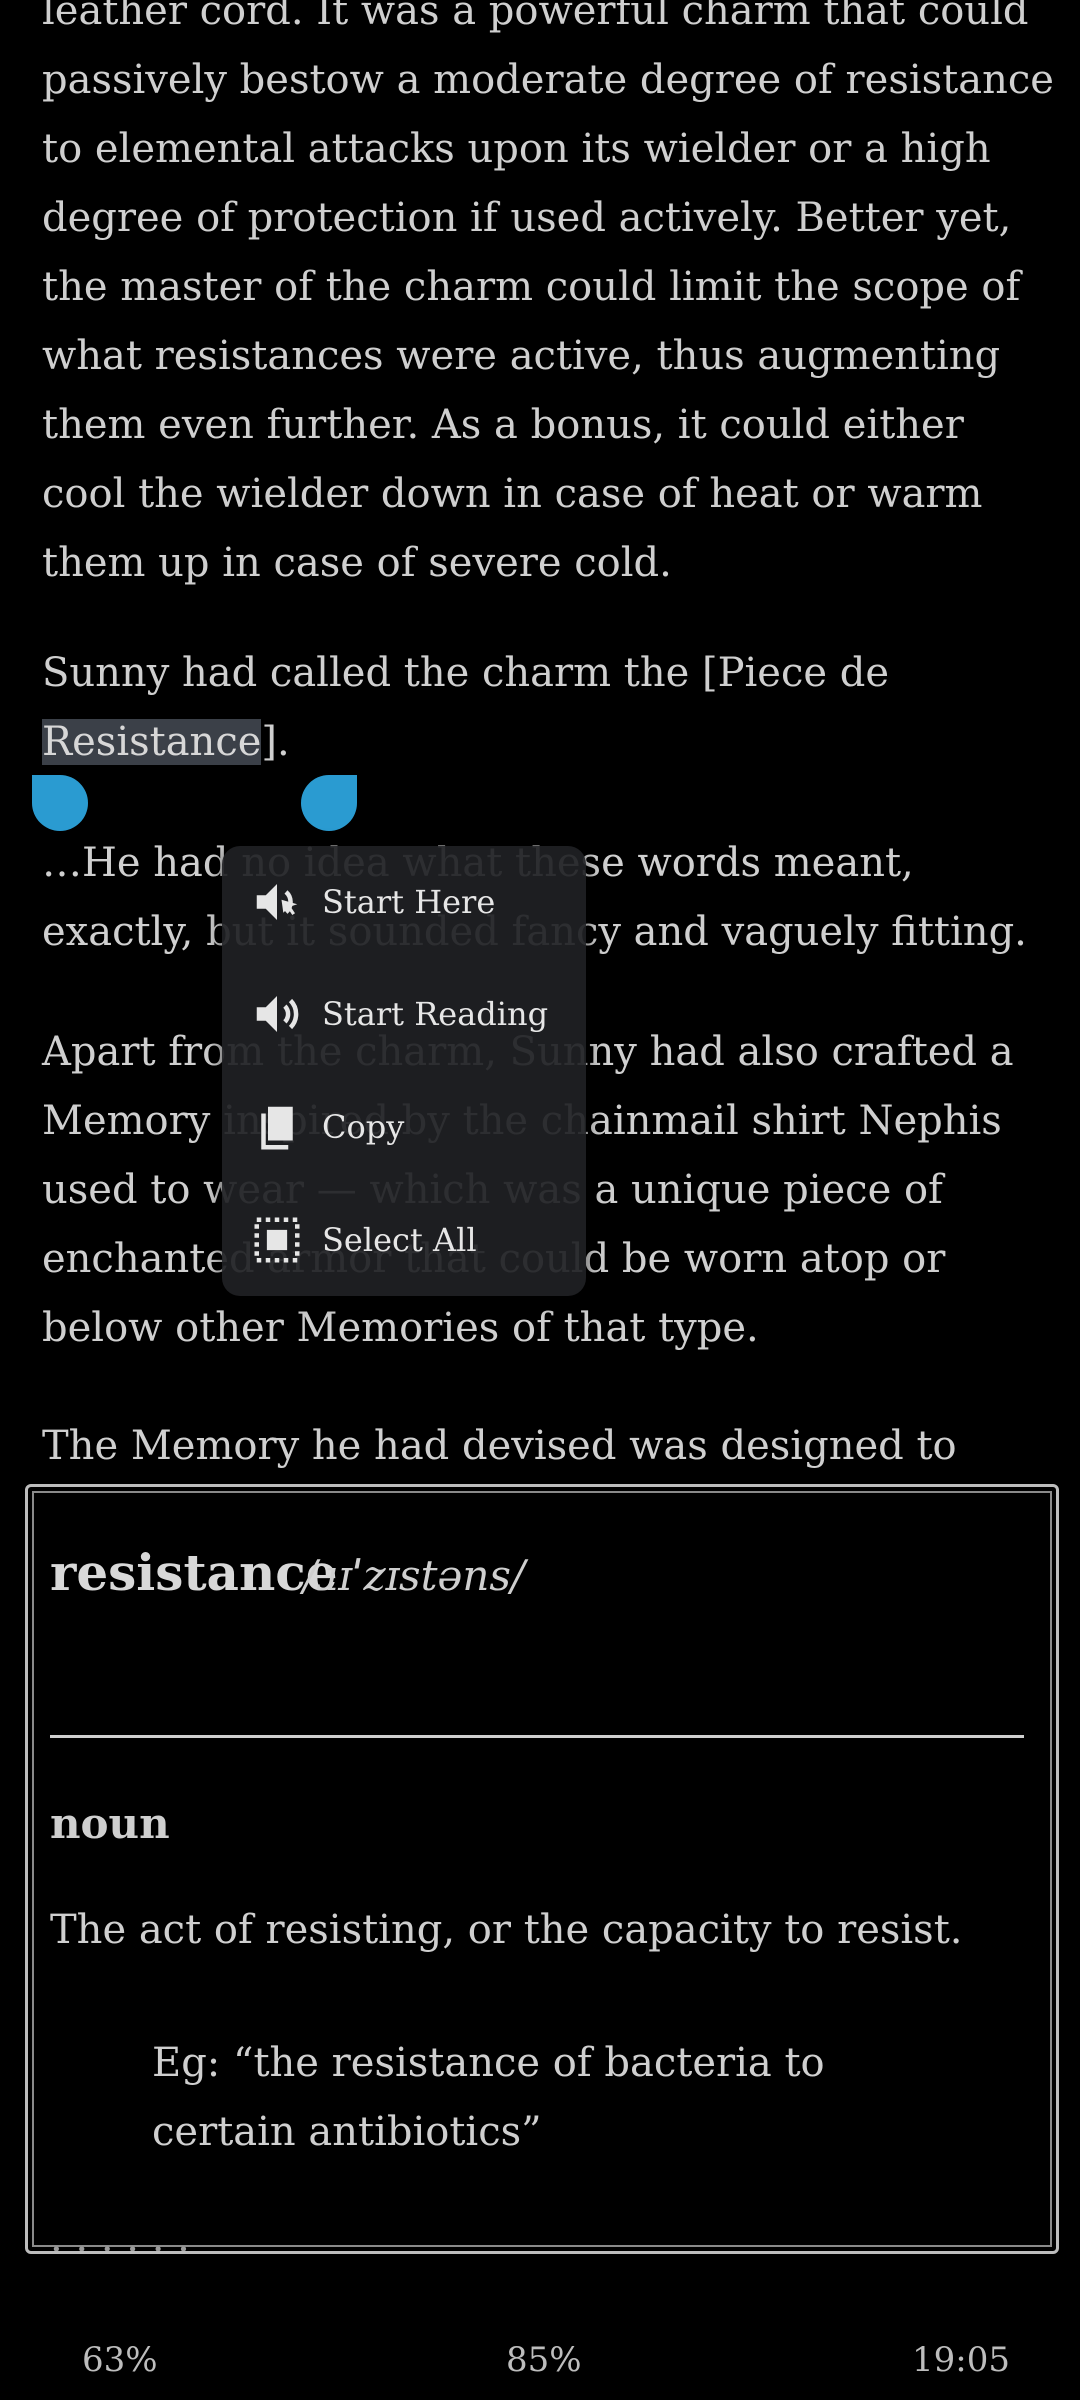 The image size is (1080, 2400). I want to click on start-here-button: Start Here, so click(404, 902).